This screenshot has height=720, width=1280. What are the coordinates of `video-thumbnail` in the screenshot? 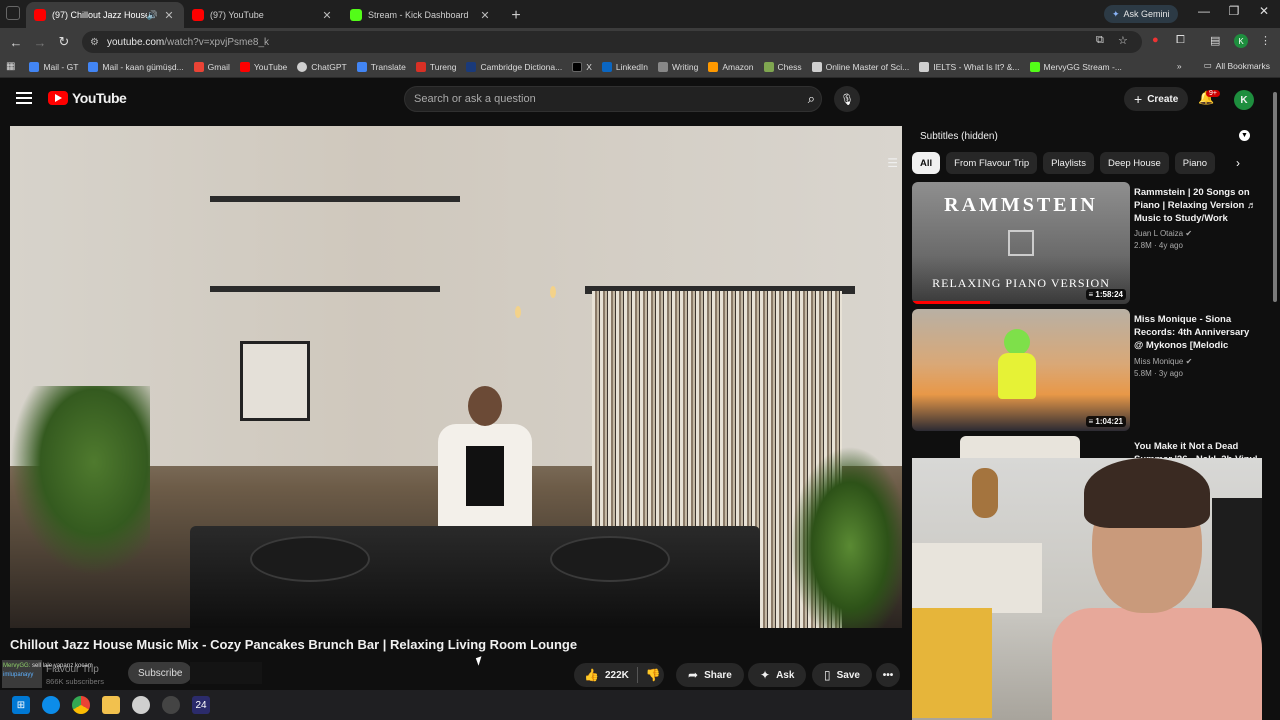 It's located at (1020, 447).